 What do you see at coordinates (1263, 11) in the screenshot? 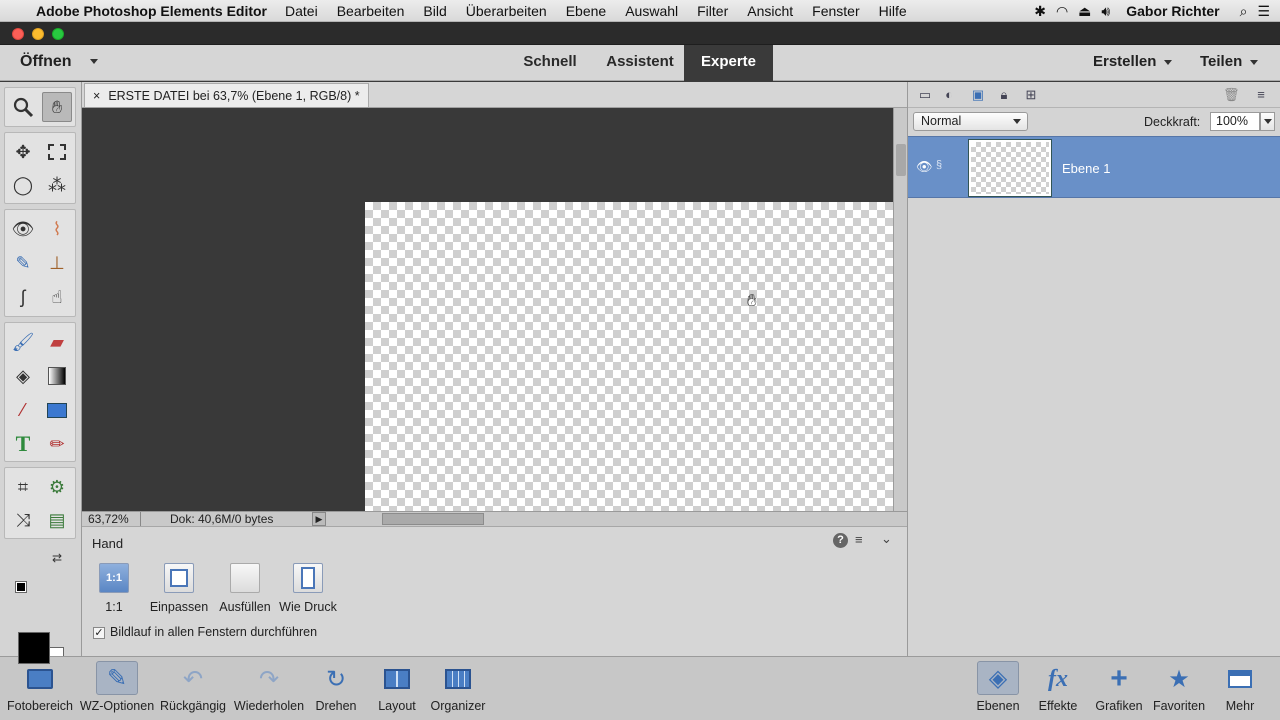
I see `notification-center-icon: ☰` at bounding box center [1263, 11].